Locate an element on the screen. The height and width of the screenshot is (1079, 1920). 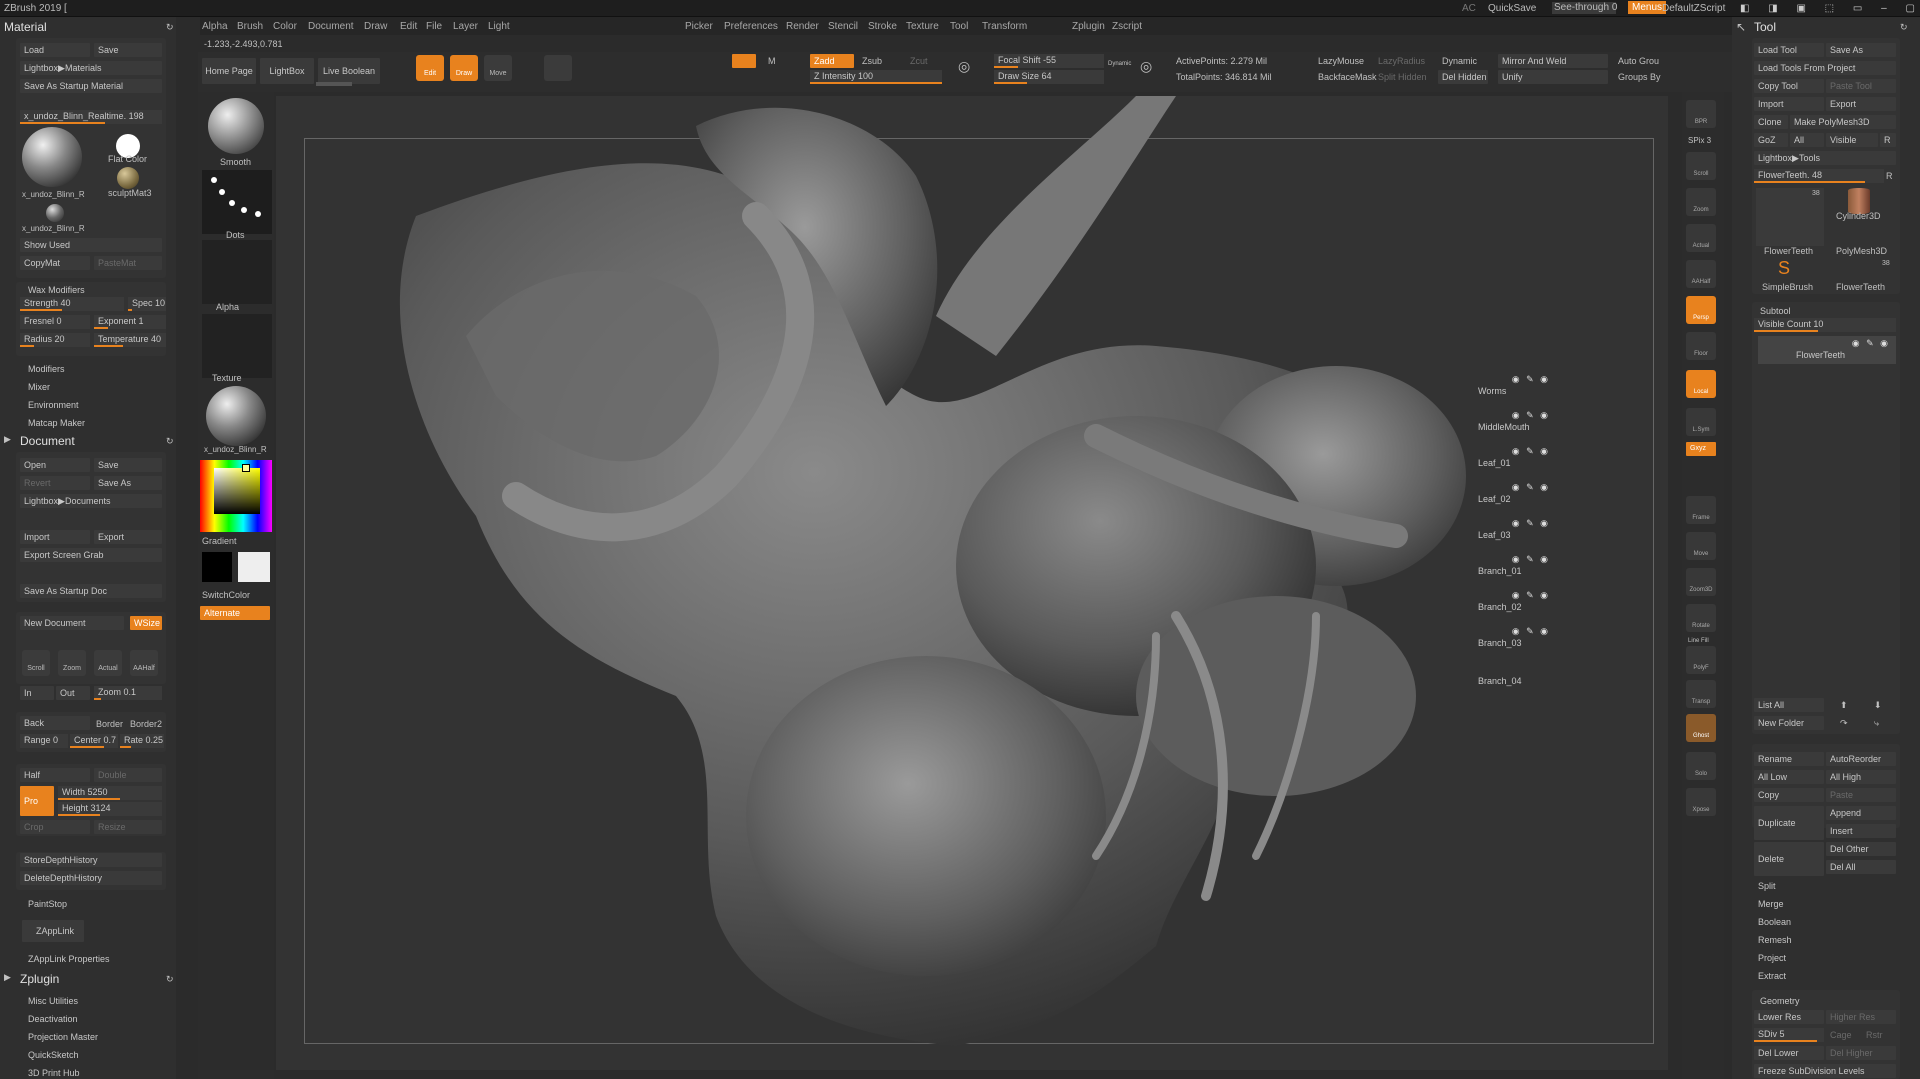
doc-revert-button: Revert is located at coordinates (55, 483).